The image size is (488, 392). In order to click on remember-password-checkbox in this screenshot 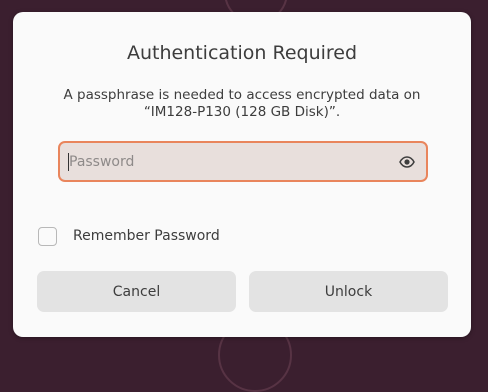, I will do `click(47, 236)`.